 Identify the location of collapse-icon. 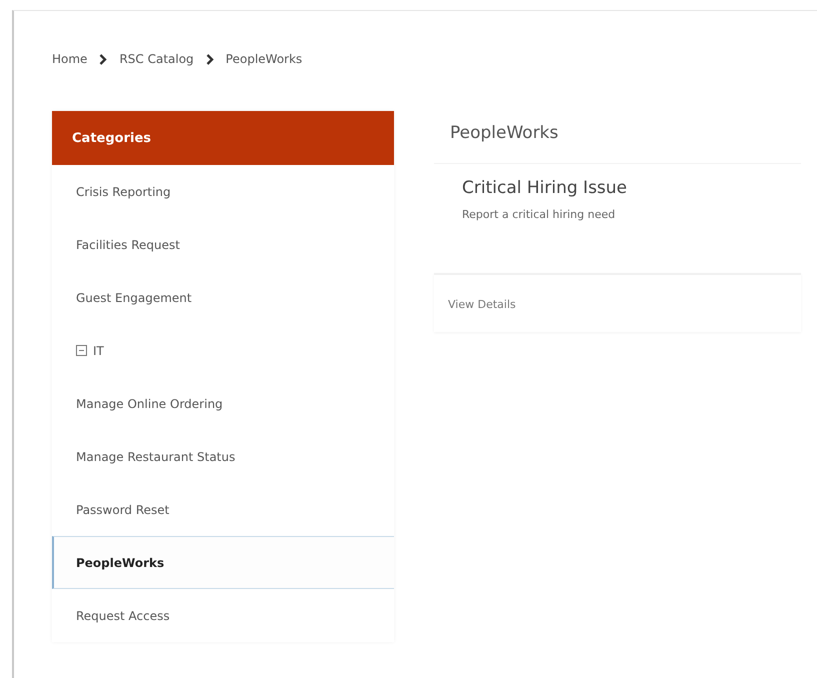
(81, 350).